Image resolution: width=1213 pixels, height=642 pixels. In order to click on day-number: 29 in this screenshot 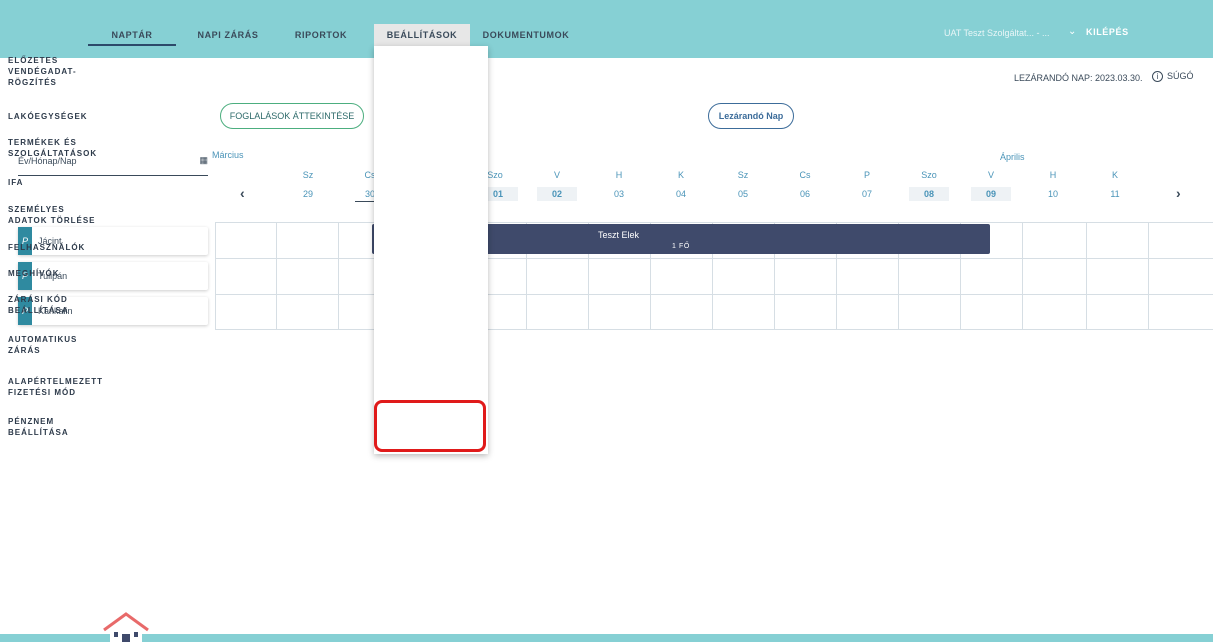, I will do `click(308, 194)`.